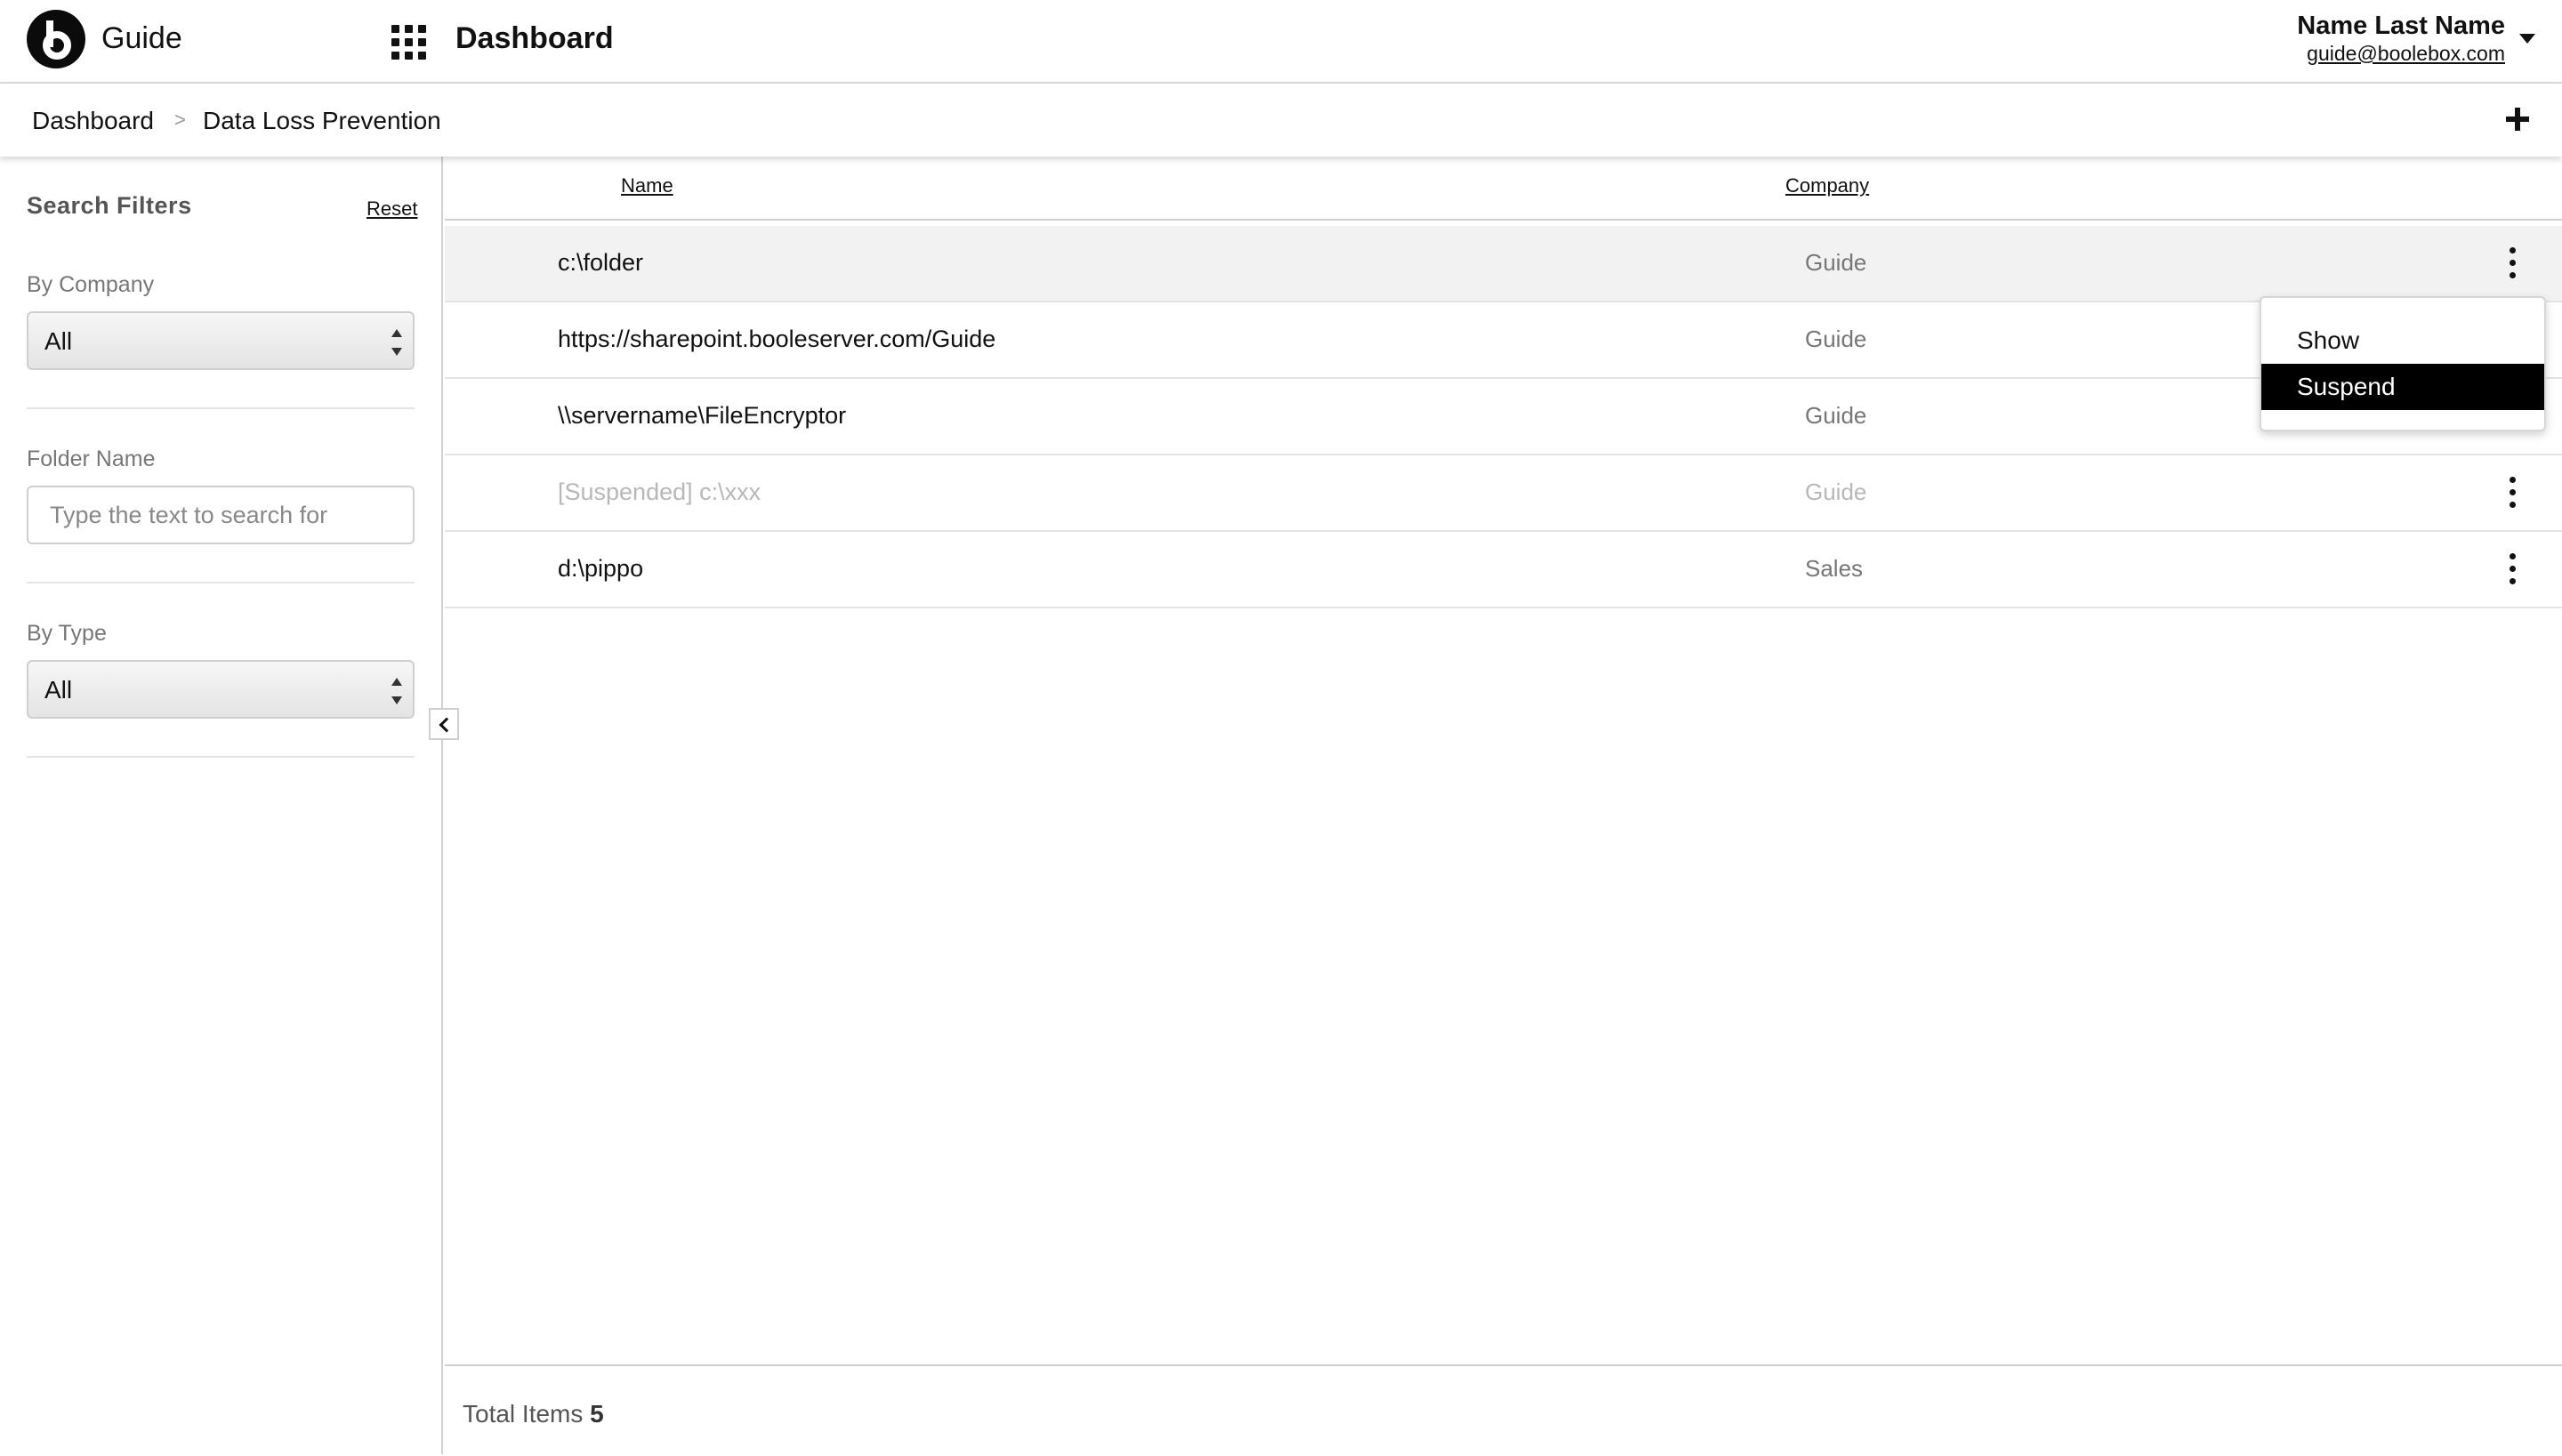  Describe the element at coordinates (597, 1414) in the screenshot. I see `total-items-count: 5` at that location.